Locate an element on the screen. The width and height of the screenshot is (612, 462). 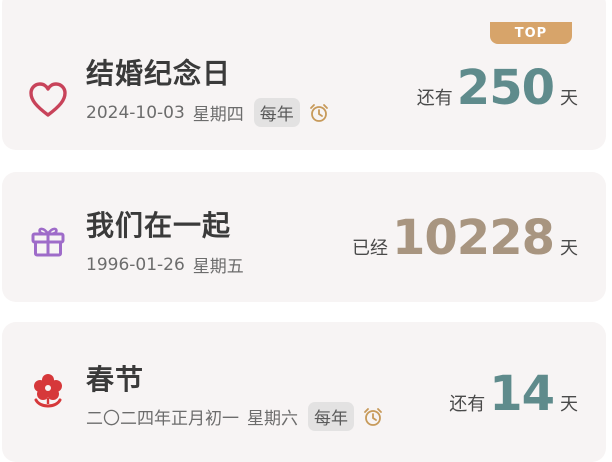
count-prefix: 已经 is located at coordinates (370, 248).